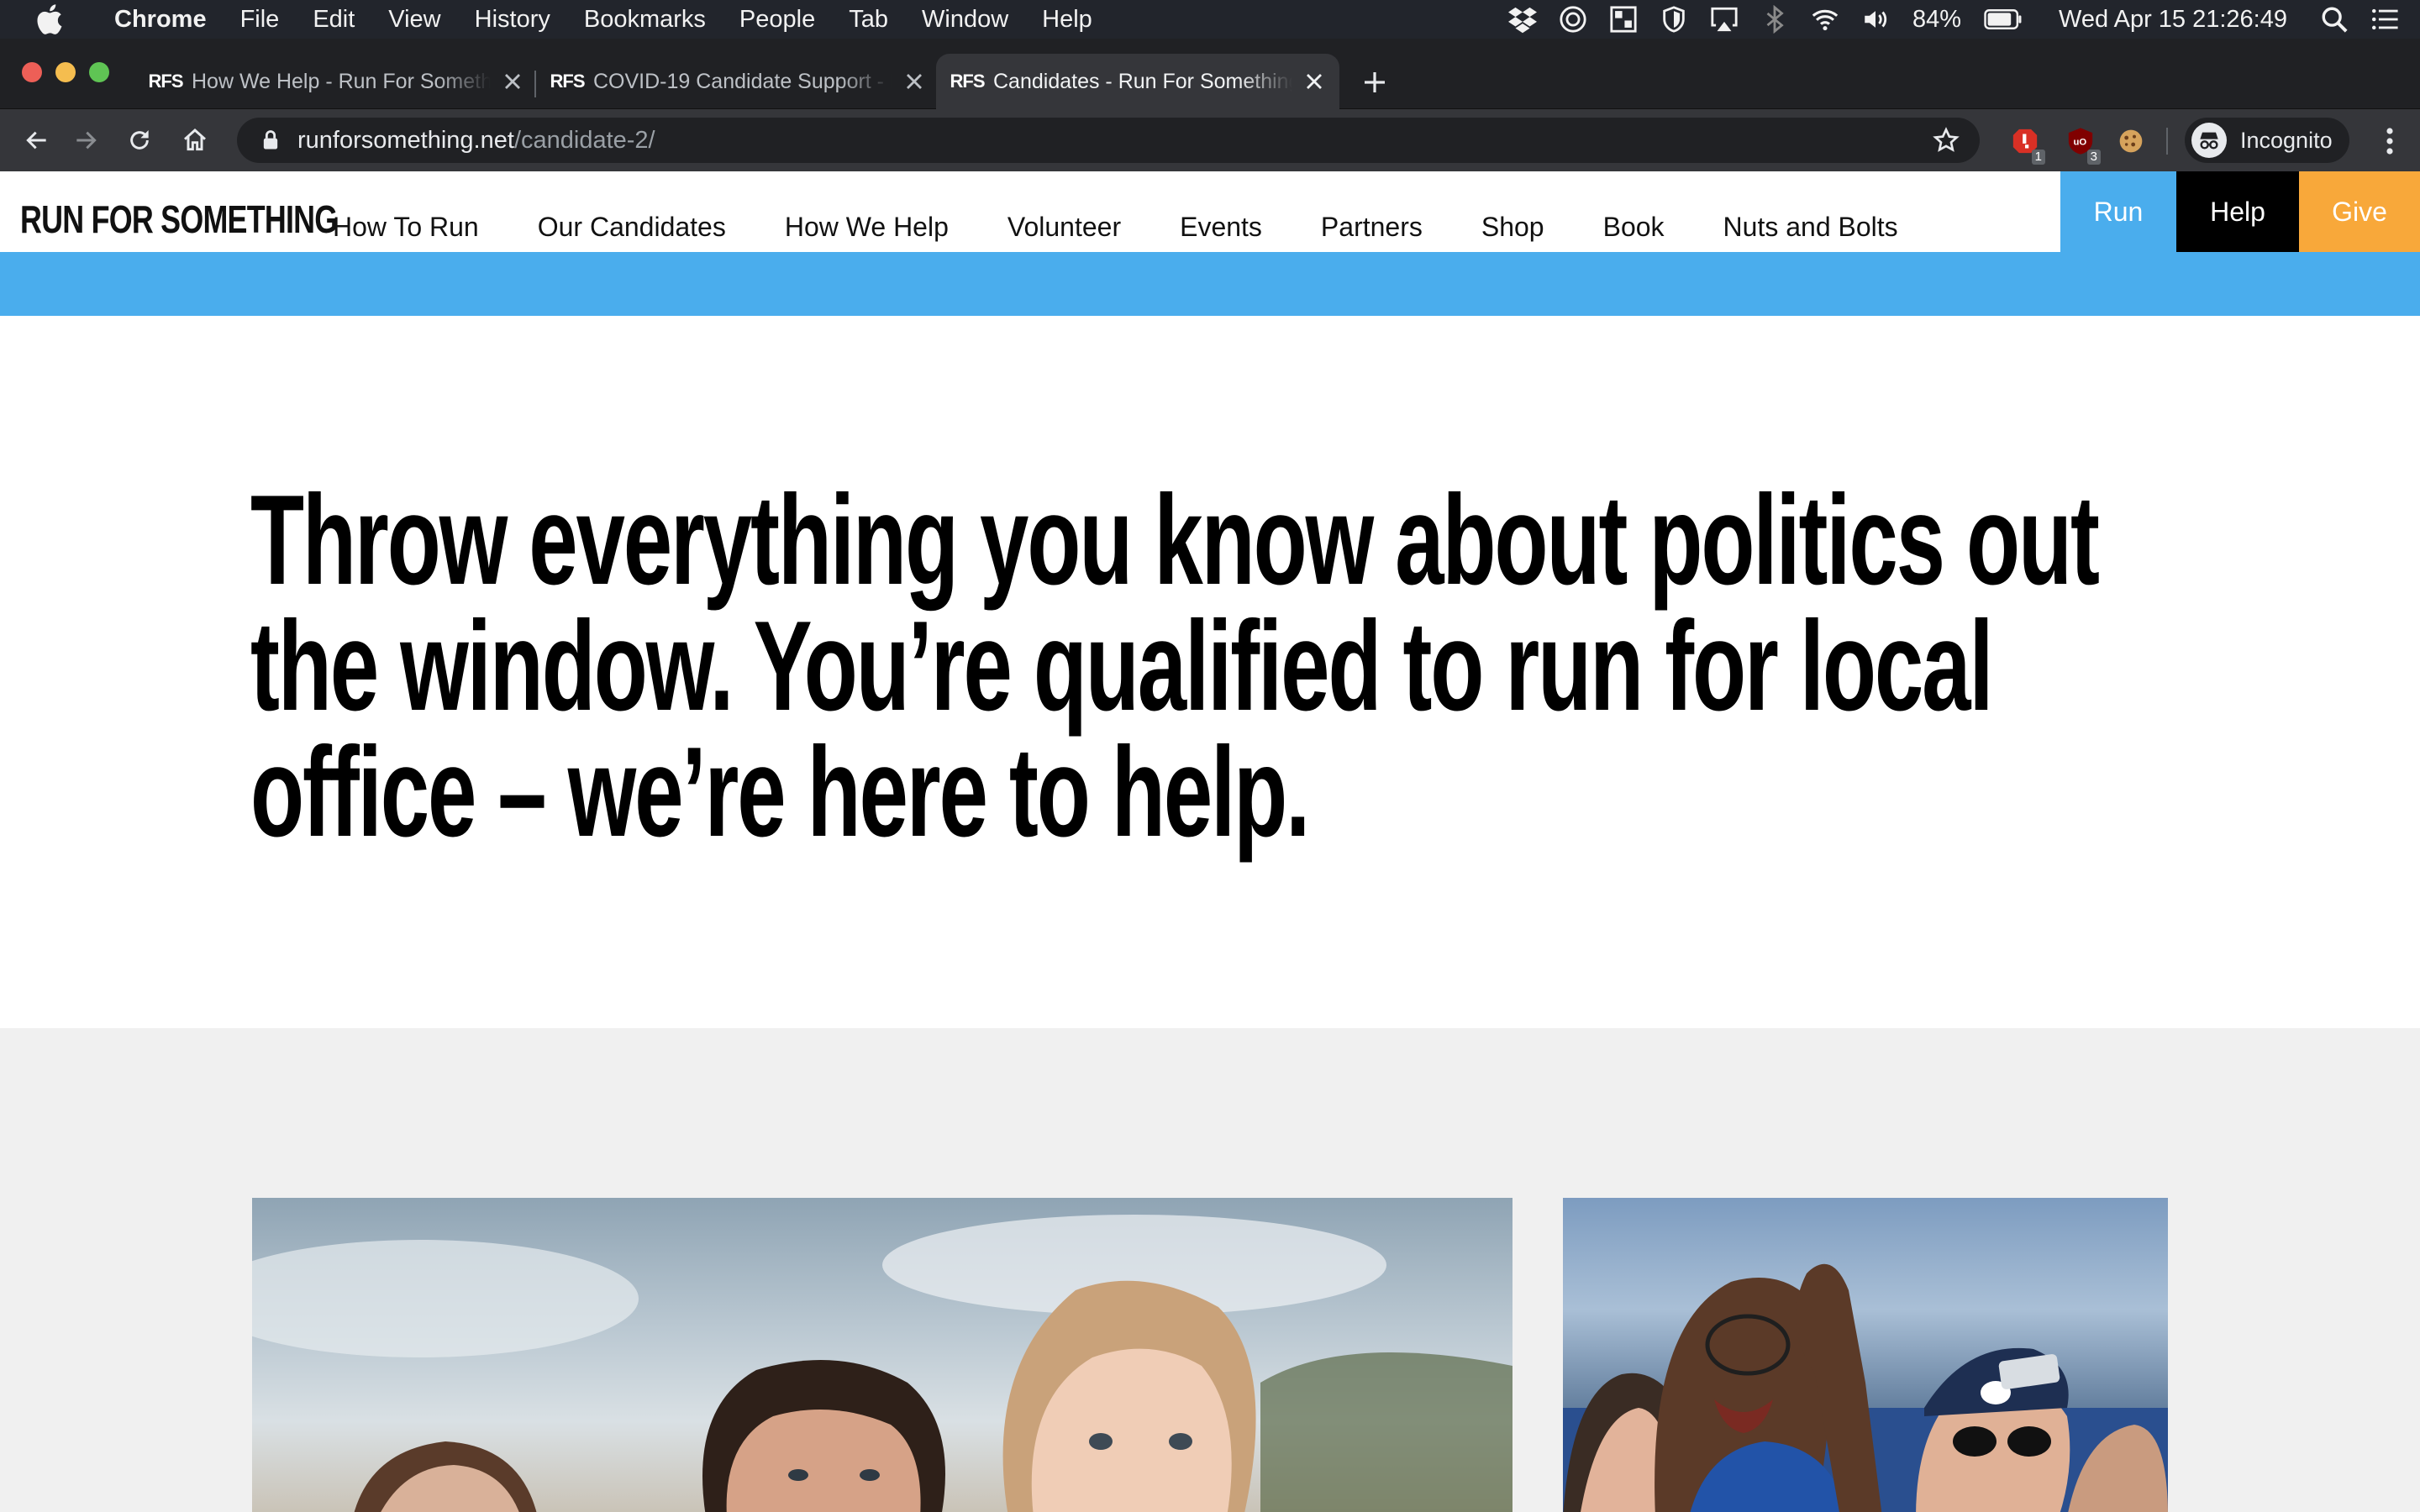 This screenshot has width=2420, height=1512. I want to click on battery-icon, so click(2003, 19).